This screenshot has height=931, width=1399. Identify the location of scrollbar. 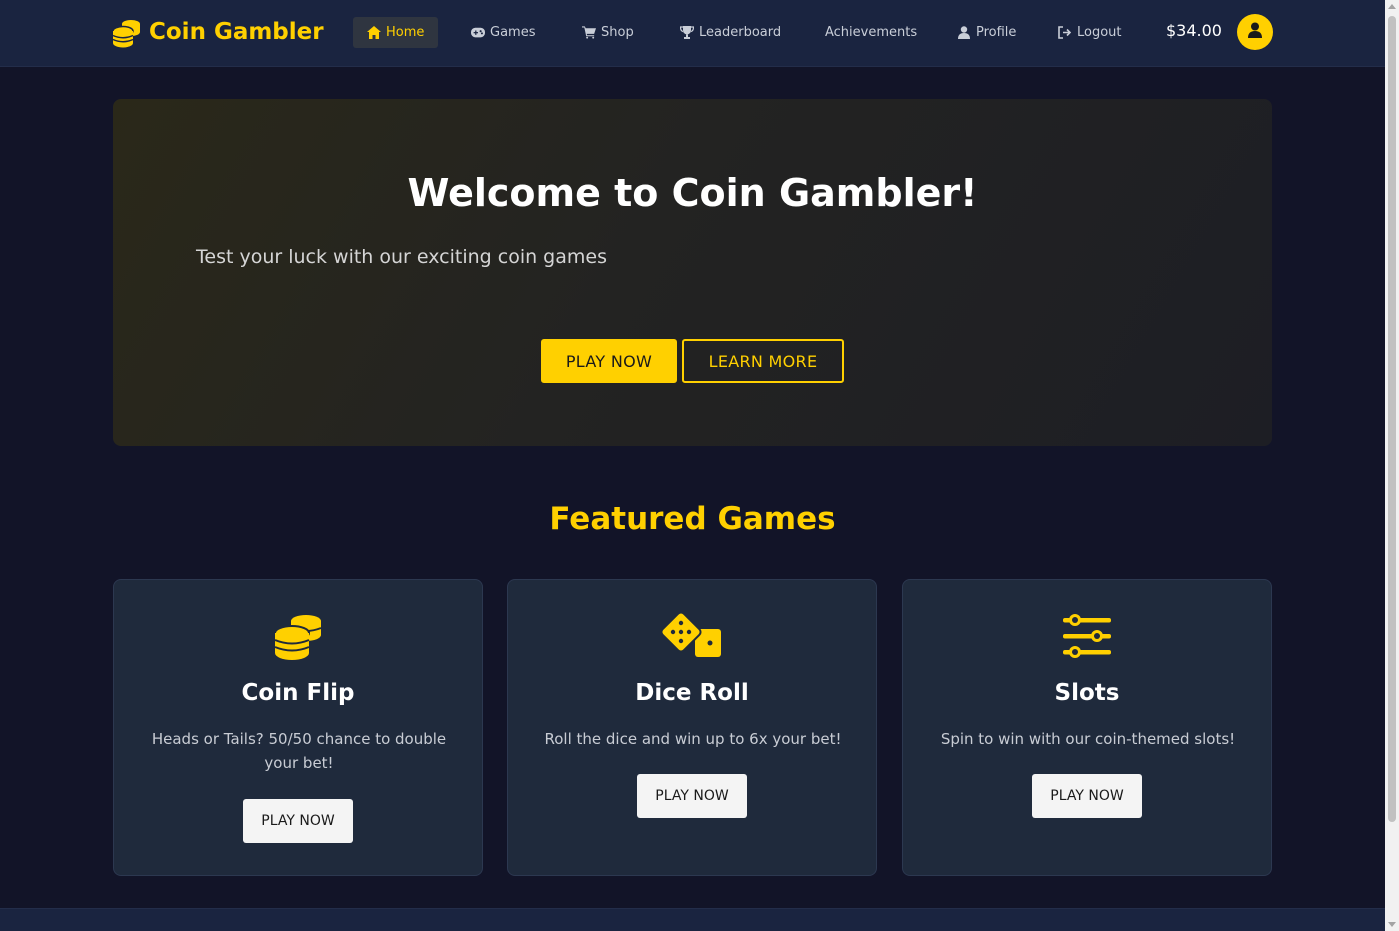
(1392, 465).